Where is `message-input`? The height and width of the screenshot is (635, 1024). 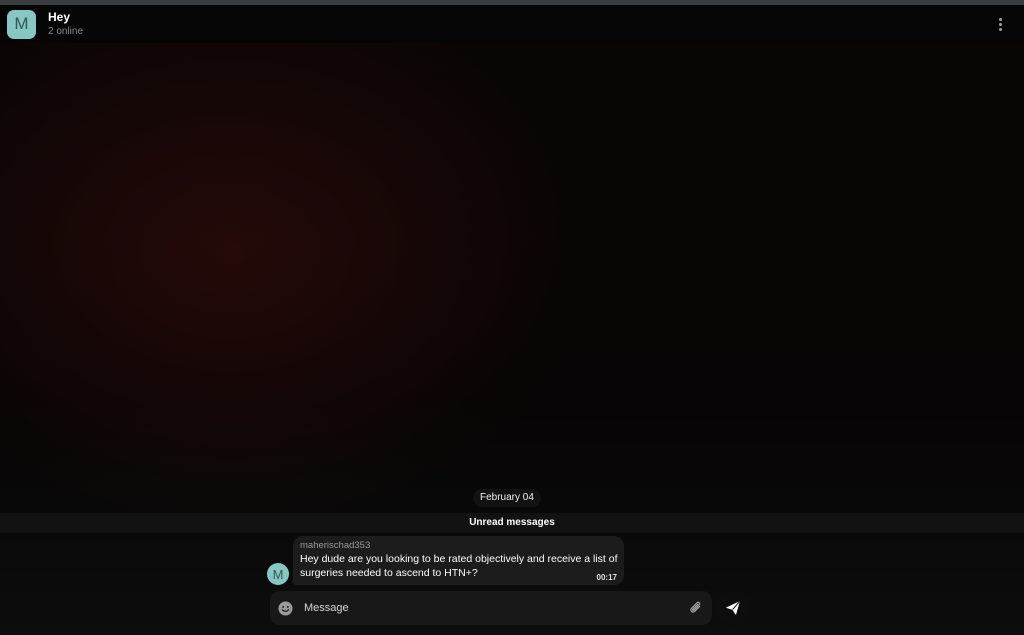 message-input is located at coordinates (489, 608).